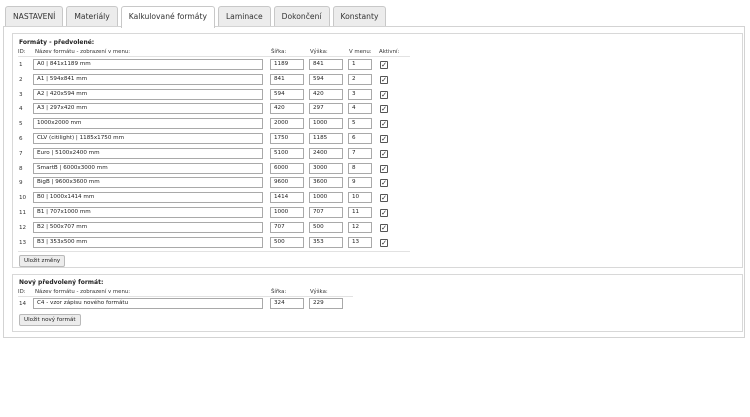 The height and width of the screenshot is (417, 750). What do you see at coordinates (287, 94) in the screenshot?
I see `format-width-input: 594` at bounding box center [287, 94].